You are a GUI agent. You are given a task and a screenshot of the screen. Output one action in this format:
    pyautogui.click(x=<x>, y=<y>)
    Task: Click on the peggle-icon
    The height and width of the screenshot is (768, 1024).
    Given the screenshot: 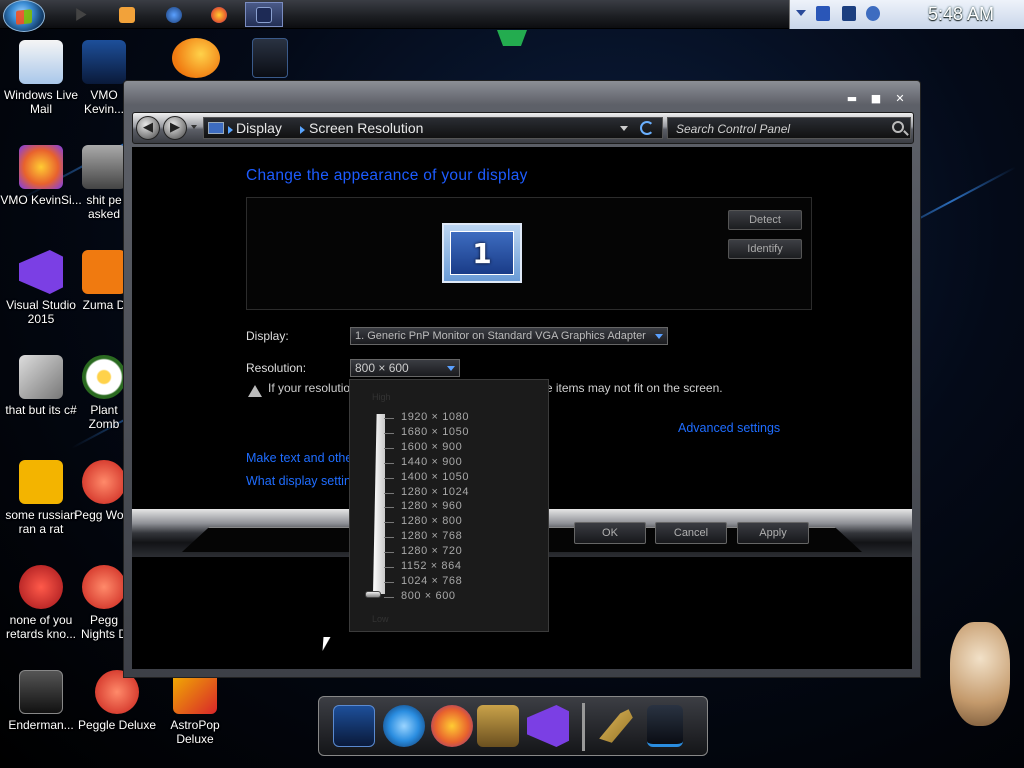 What is the action you would take?
    pyautogui.click(x=104, y=587)
    